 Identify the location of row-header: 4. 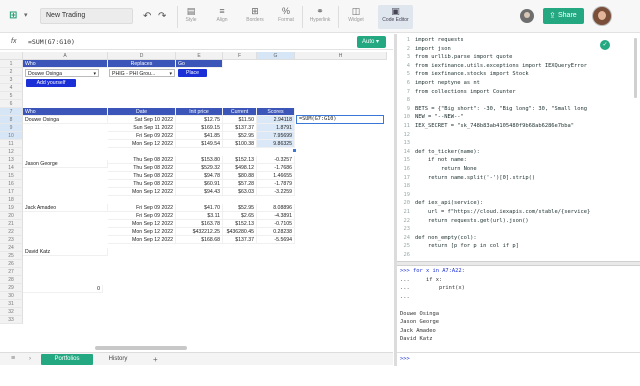
(11, 88).